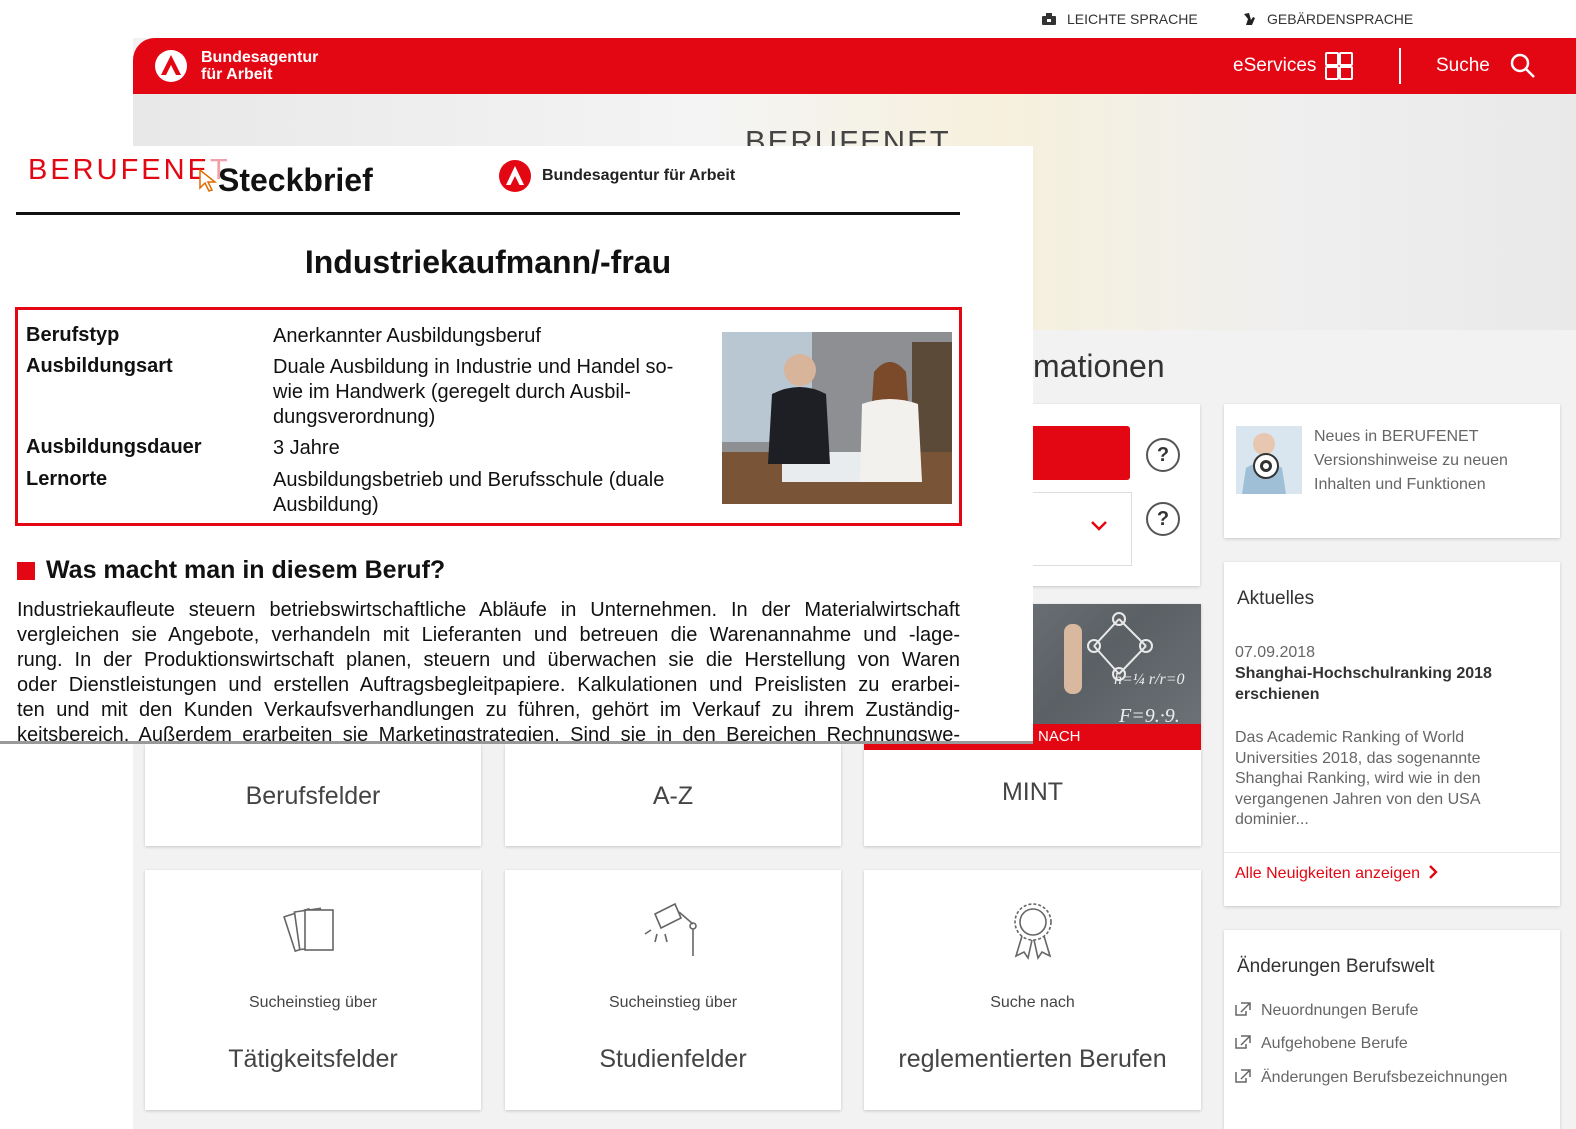 The width and height of the screenshot is (1576, 1129). I want to click on job-title: Industriekaufmann/-frau, so click(488, 262).